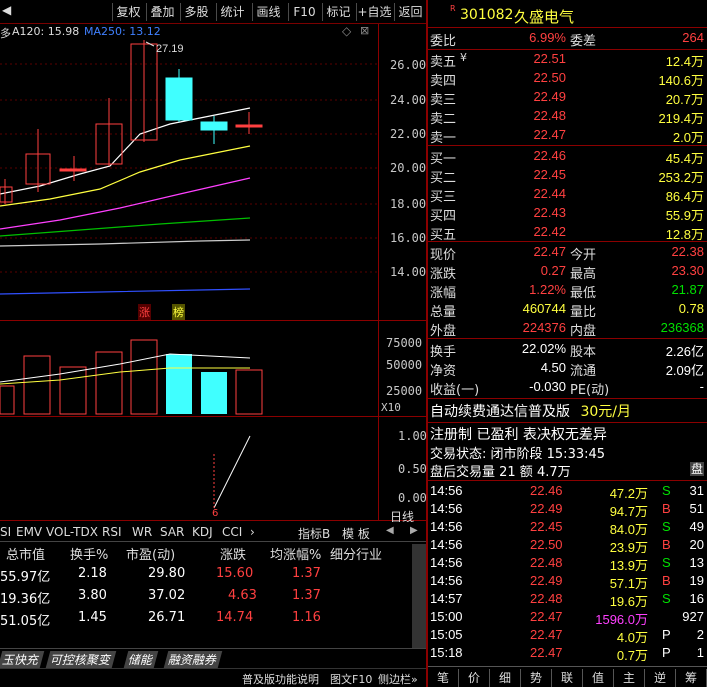 This screenshot has width=707, height=687. Describe the element at coordinates (568, 233) in the screenshot. I see `buy-level-row: 买五 22.42 12.8万` at that location.